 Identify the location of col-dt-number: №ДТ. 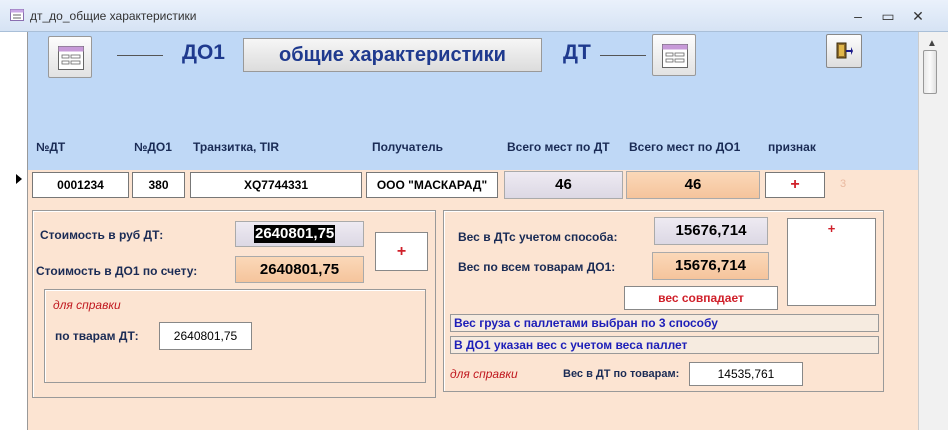
(51, 147).